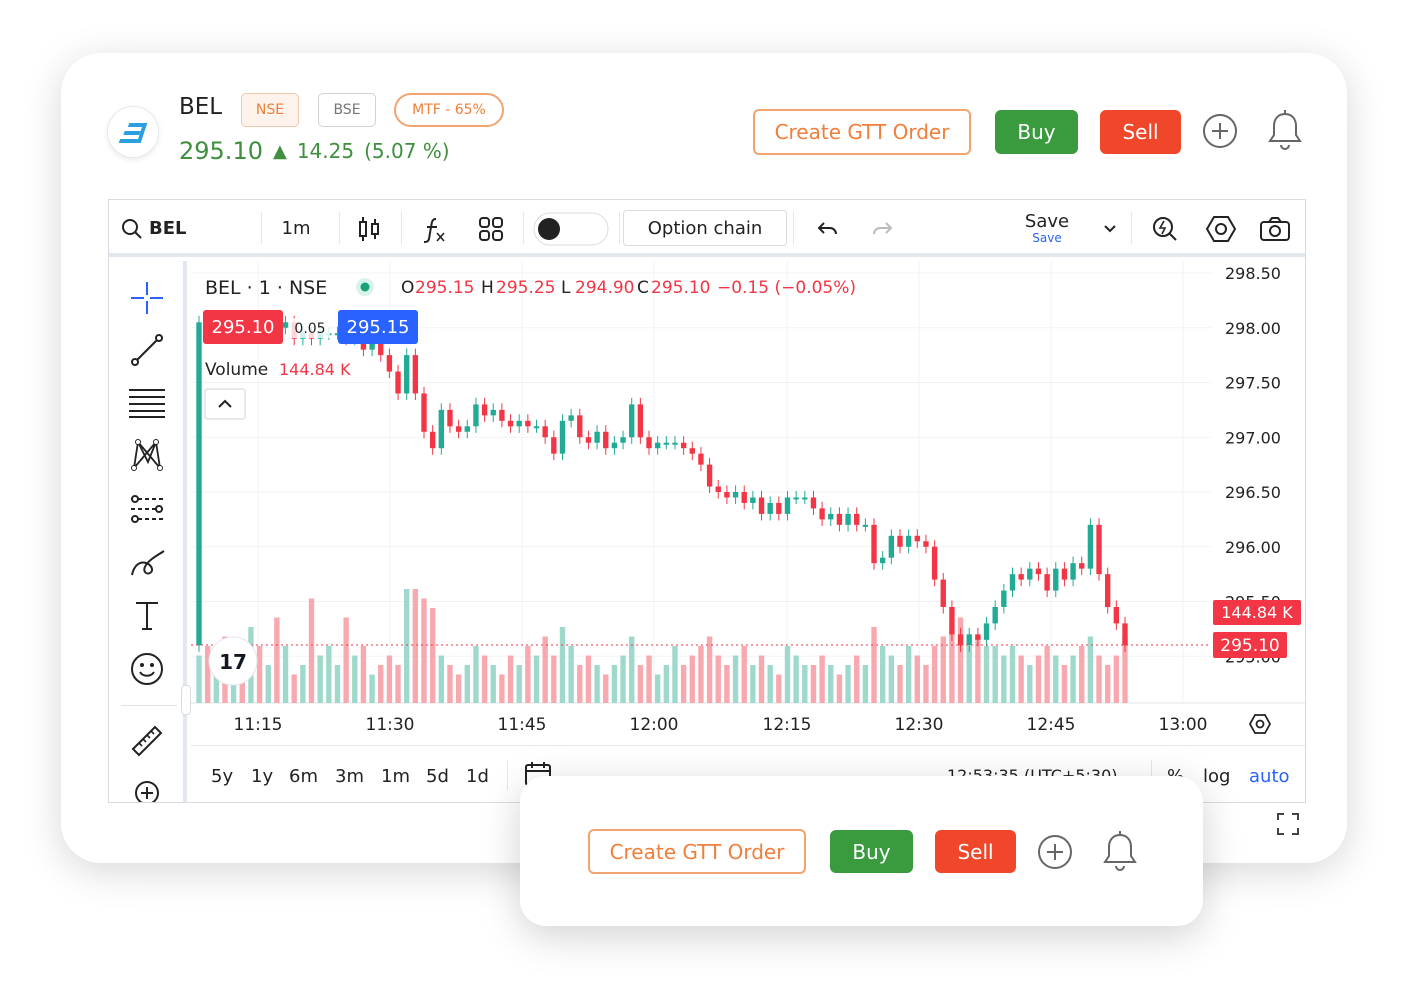 The width and height of the screenshot is (1409, 995). What do you see at coordinates (1055, 854) in the screenshot?
I see `popup-add-watchlist-icon` at bounding box center [1055, 854].